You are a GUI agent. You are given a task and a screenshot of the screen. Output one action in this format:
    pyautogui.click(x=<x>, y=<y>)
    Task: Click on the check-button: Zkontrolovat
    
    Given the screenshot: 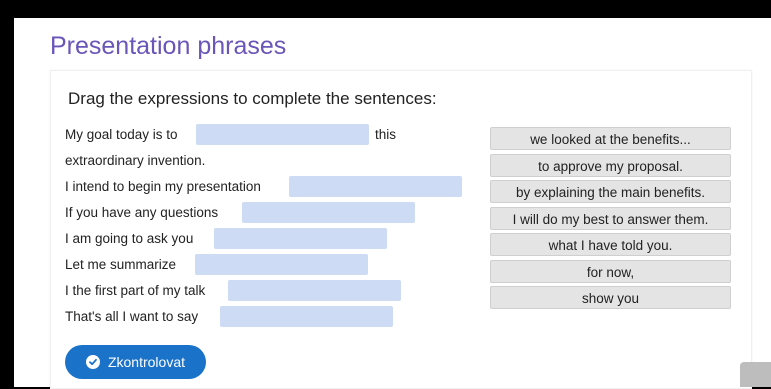 What is the action you would take?
    pyautogui.click(x=135, y=362)
    